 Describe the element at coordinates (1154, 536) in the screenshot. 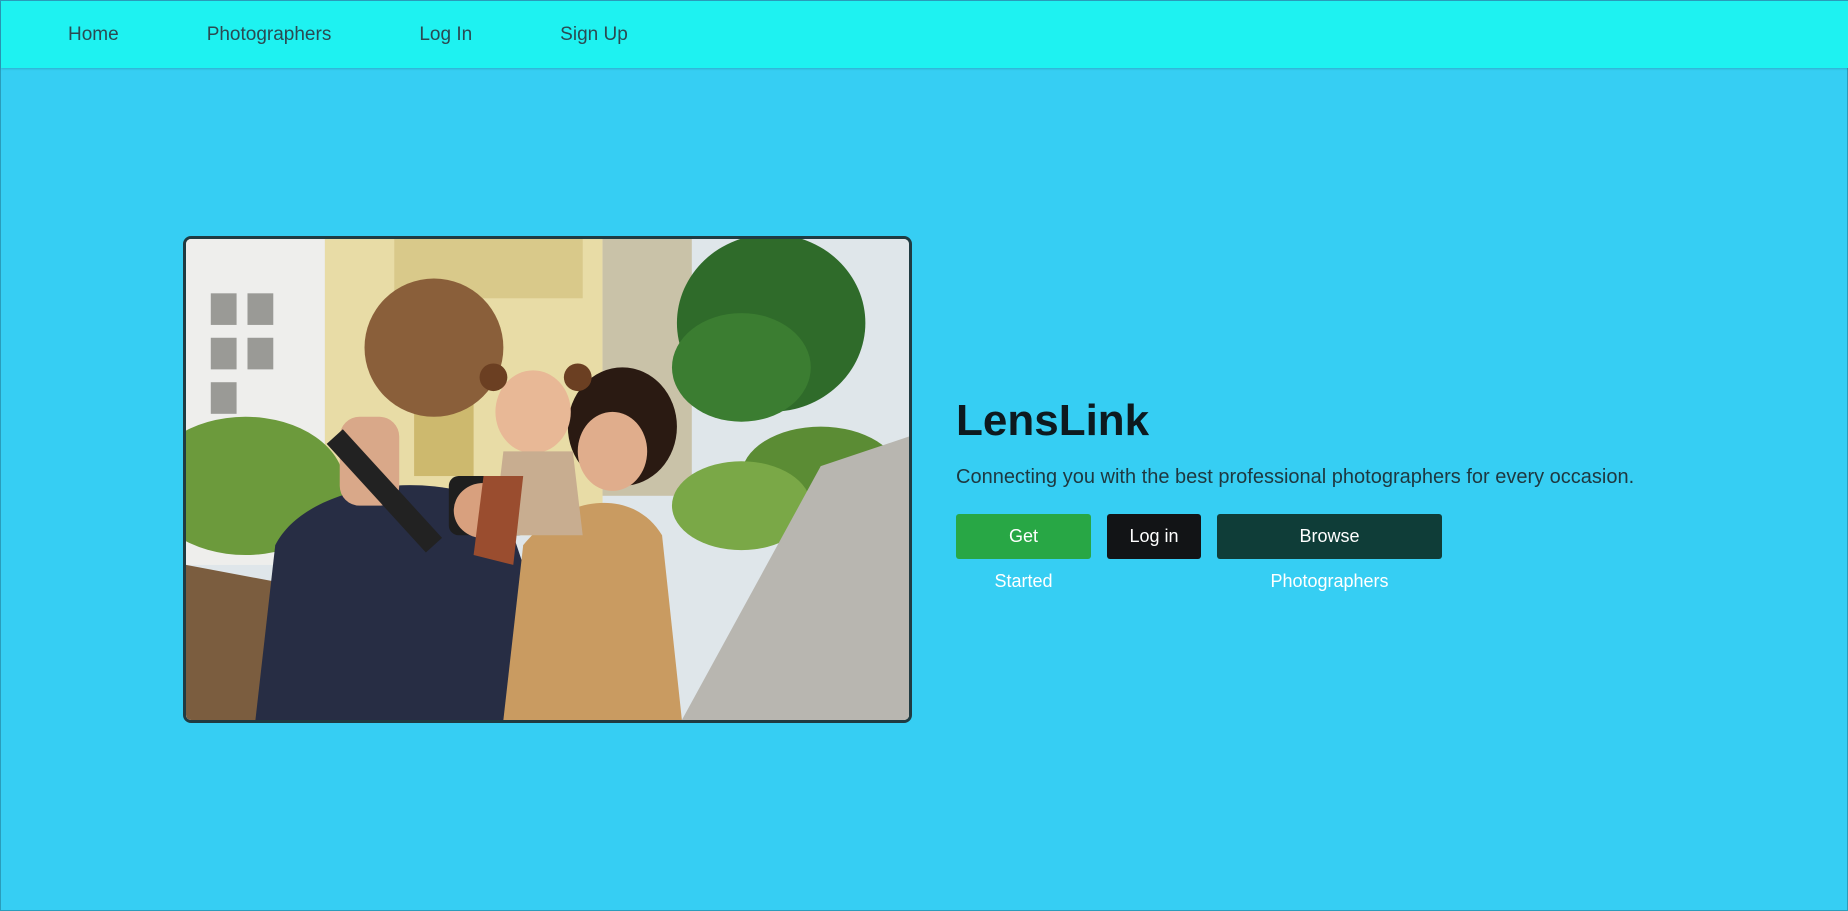

I see `log-in-button: Log in` at that location.